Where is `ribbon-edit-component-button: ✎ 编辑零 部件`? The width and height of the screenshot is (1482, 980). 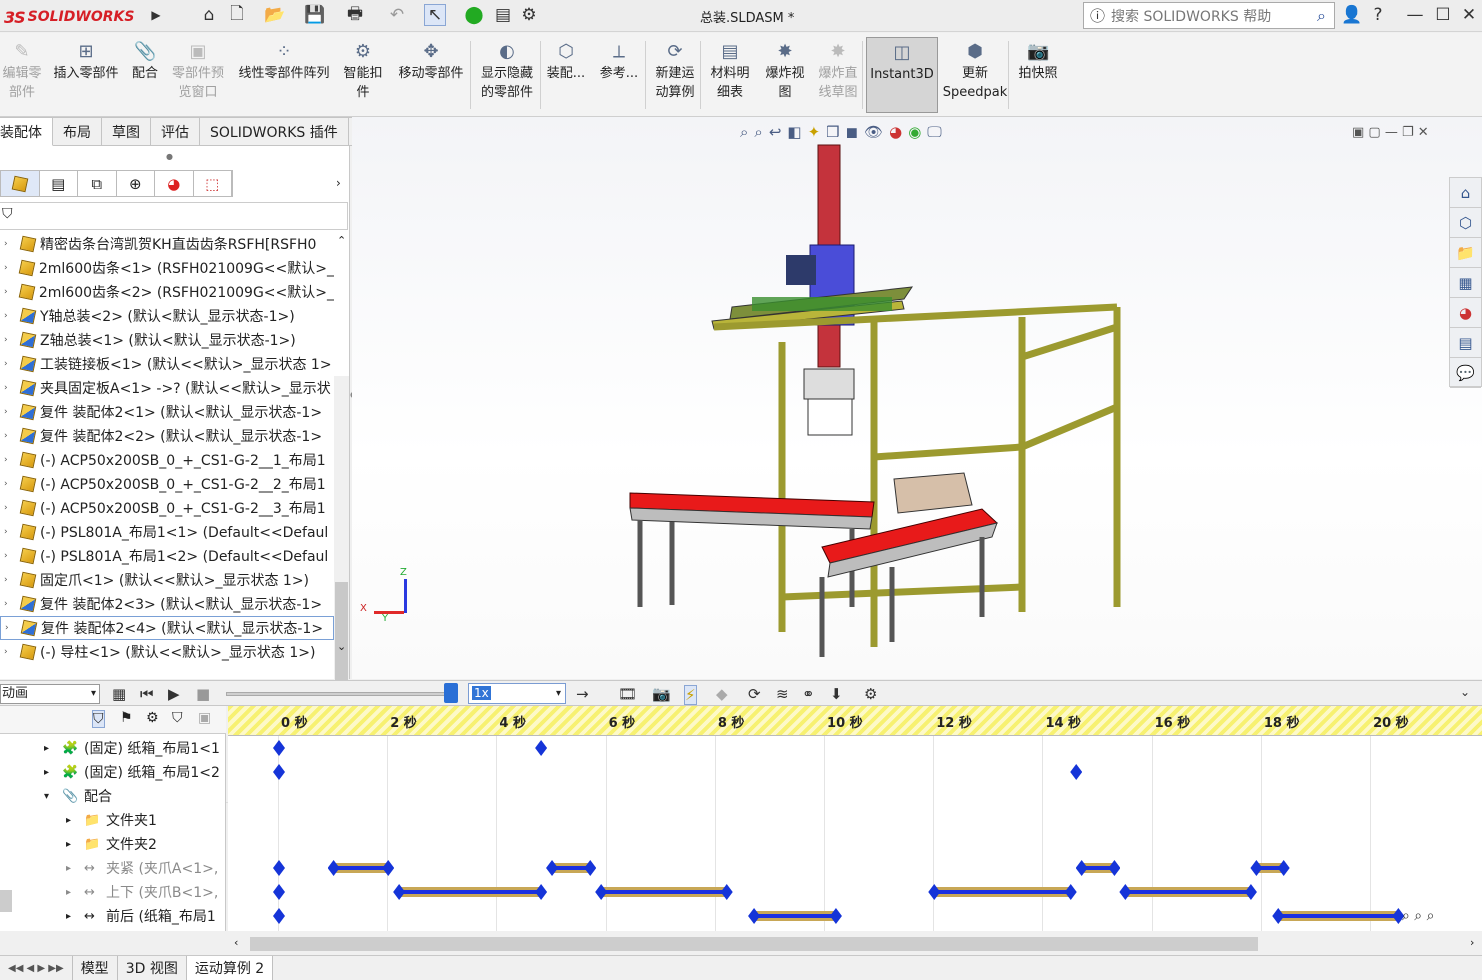 ribbon-edit-component-button: ✎ 编辑零 部件 is located at coordinates (22, 75).